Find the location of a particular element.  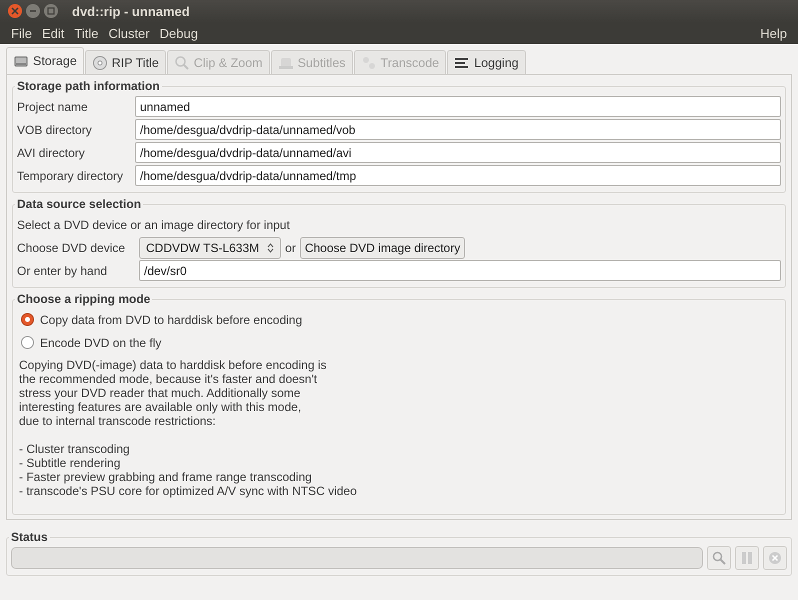

tab: RIP Title is located at coordinates (125, 62).